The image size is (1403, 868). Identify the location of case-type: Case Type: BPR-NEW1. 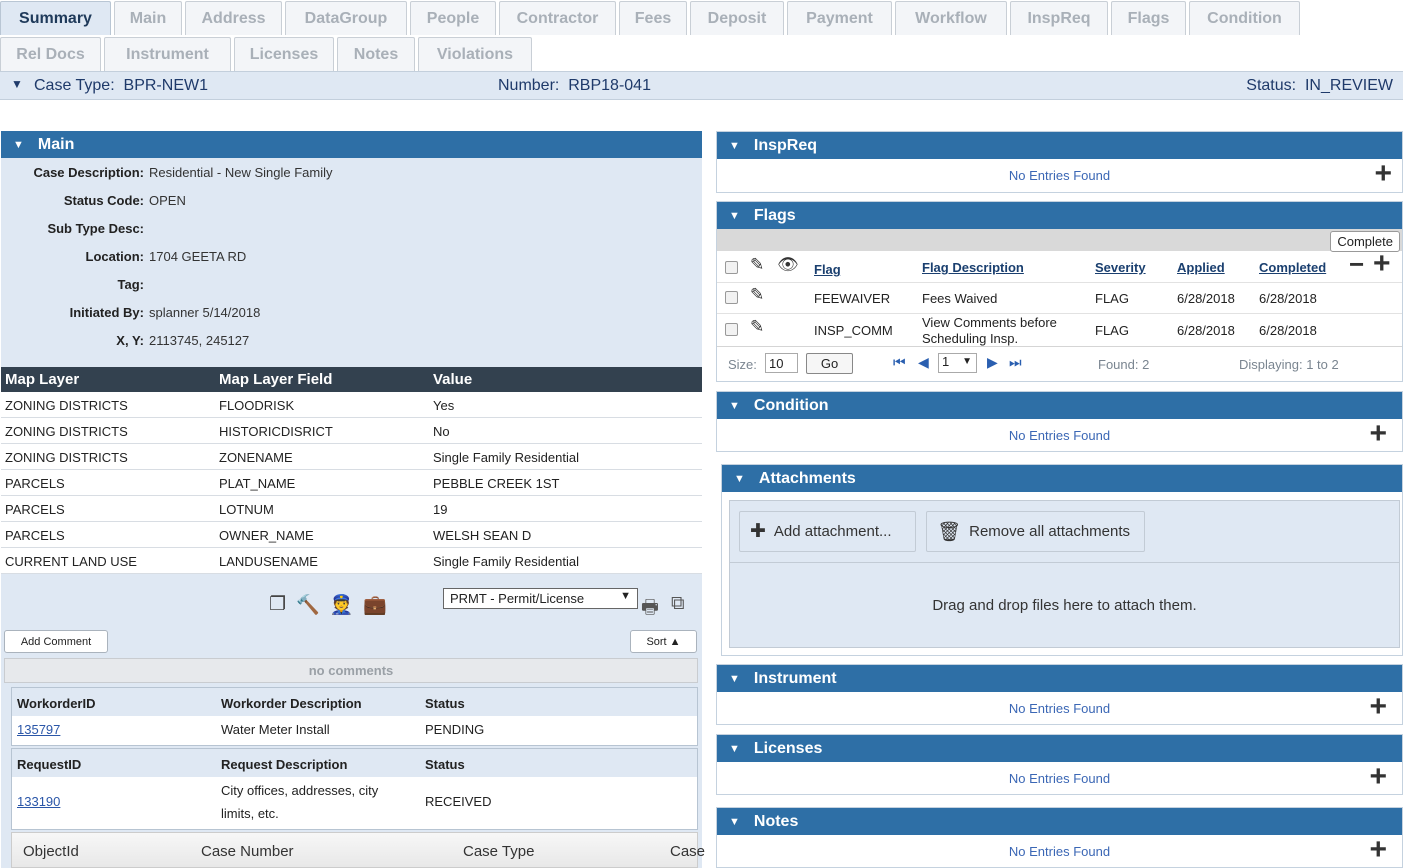
(121, 85).